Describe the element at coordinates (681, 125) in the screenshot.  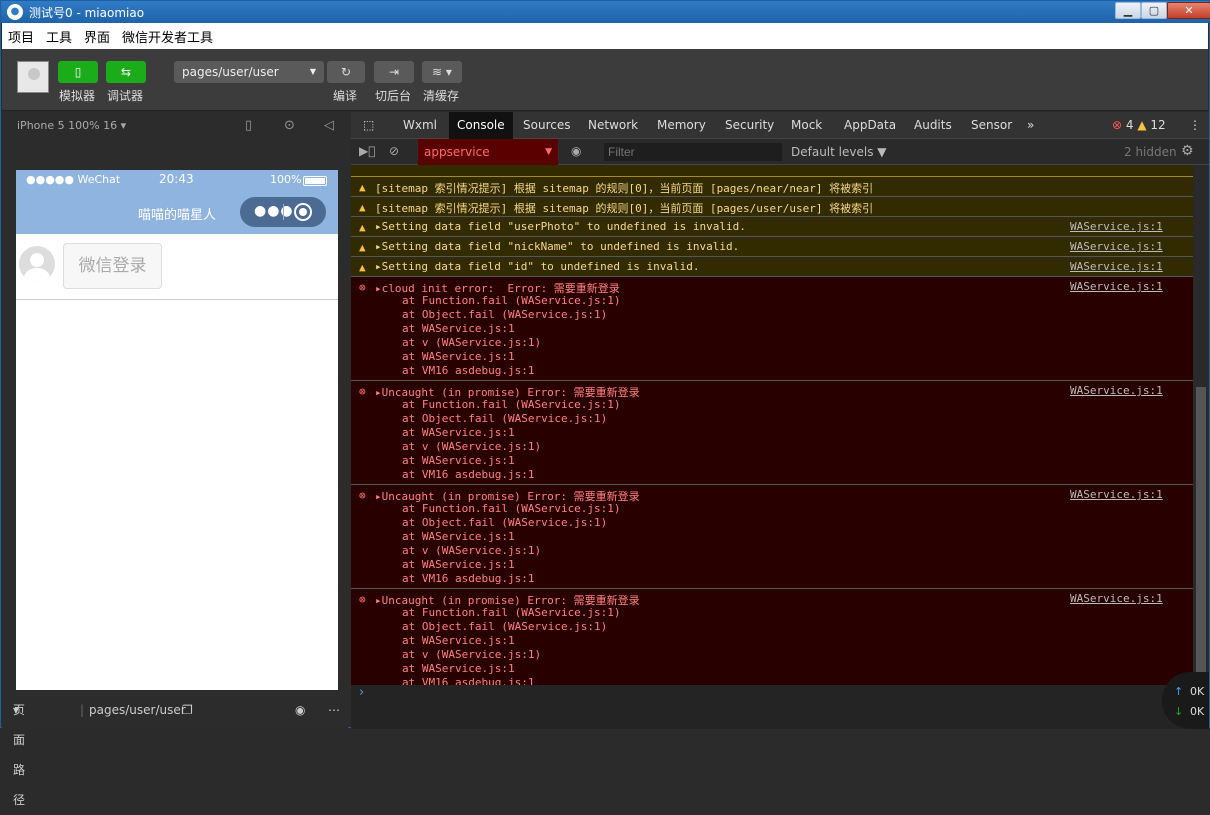
I see `tab-memory: Memory` at that location.